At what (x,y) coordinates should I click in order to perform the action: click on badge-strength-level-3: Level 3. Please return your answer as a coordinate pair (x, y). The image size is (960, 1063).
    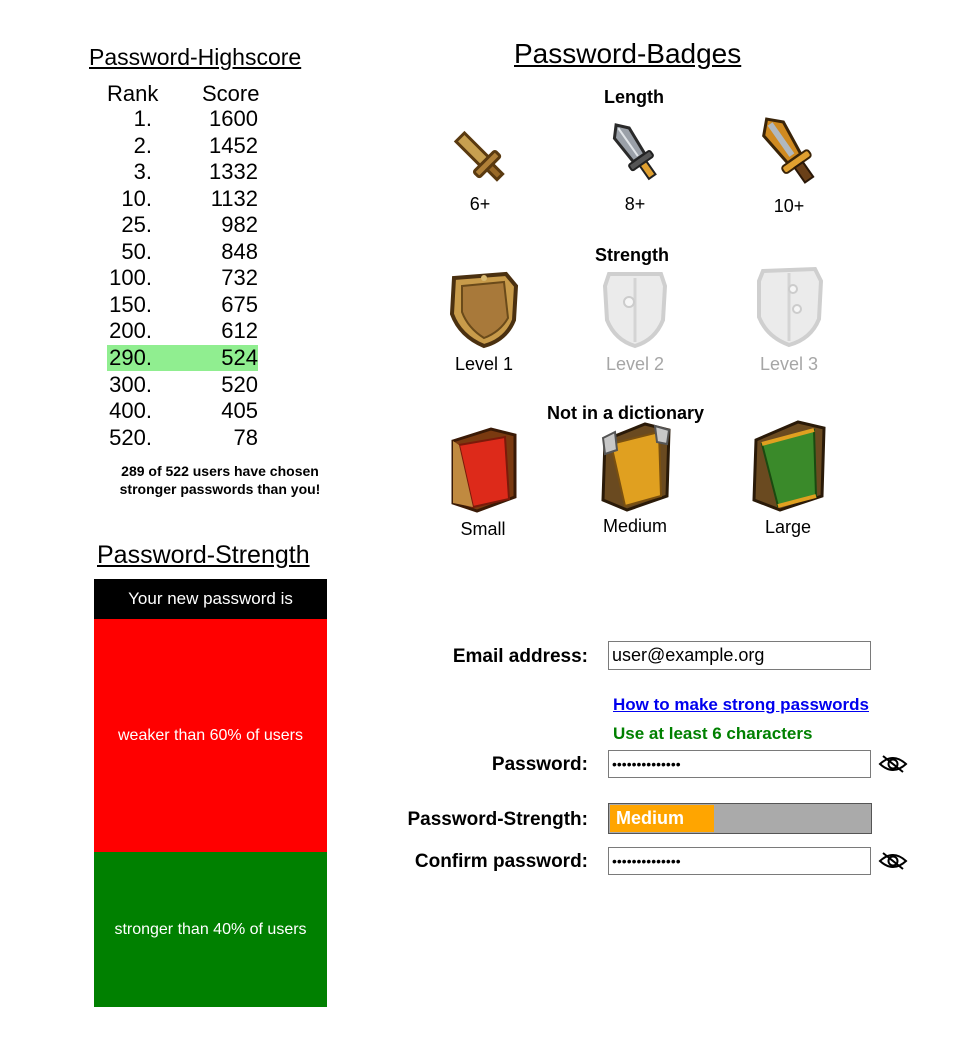
    Looking at the image, I should click on (789, 320).